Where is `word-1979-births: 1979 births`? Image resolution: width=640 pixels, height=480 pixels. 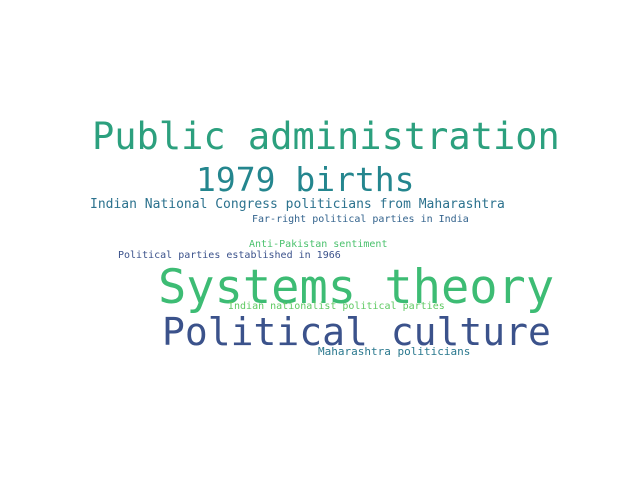
word-1979-births: 1979 births is located at coordinates (305, 179).